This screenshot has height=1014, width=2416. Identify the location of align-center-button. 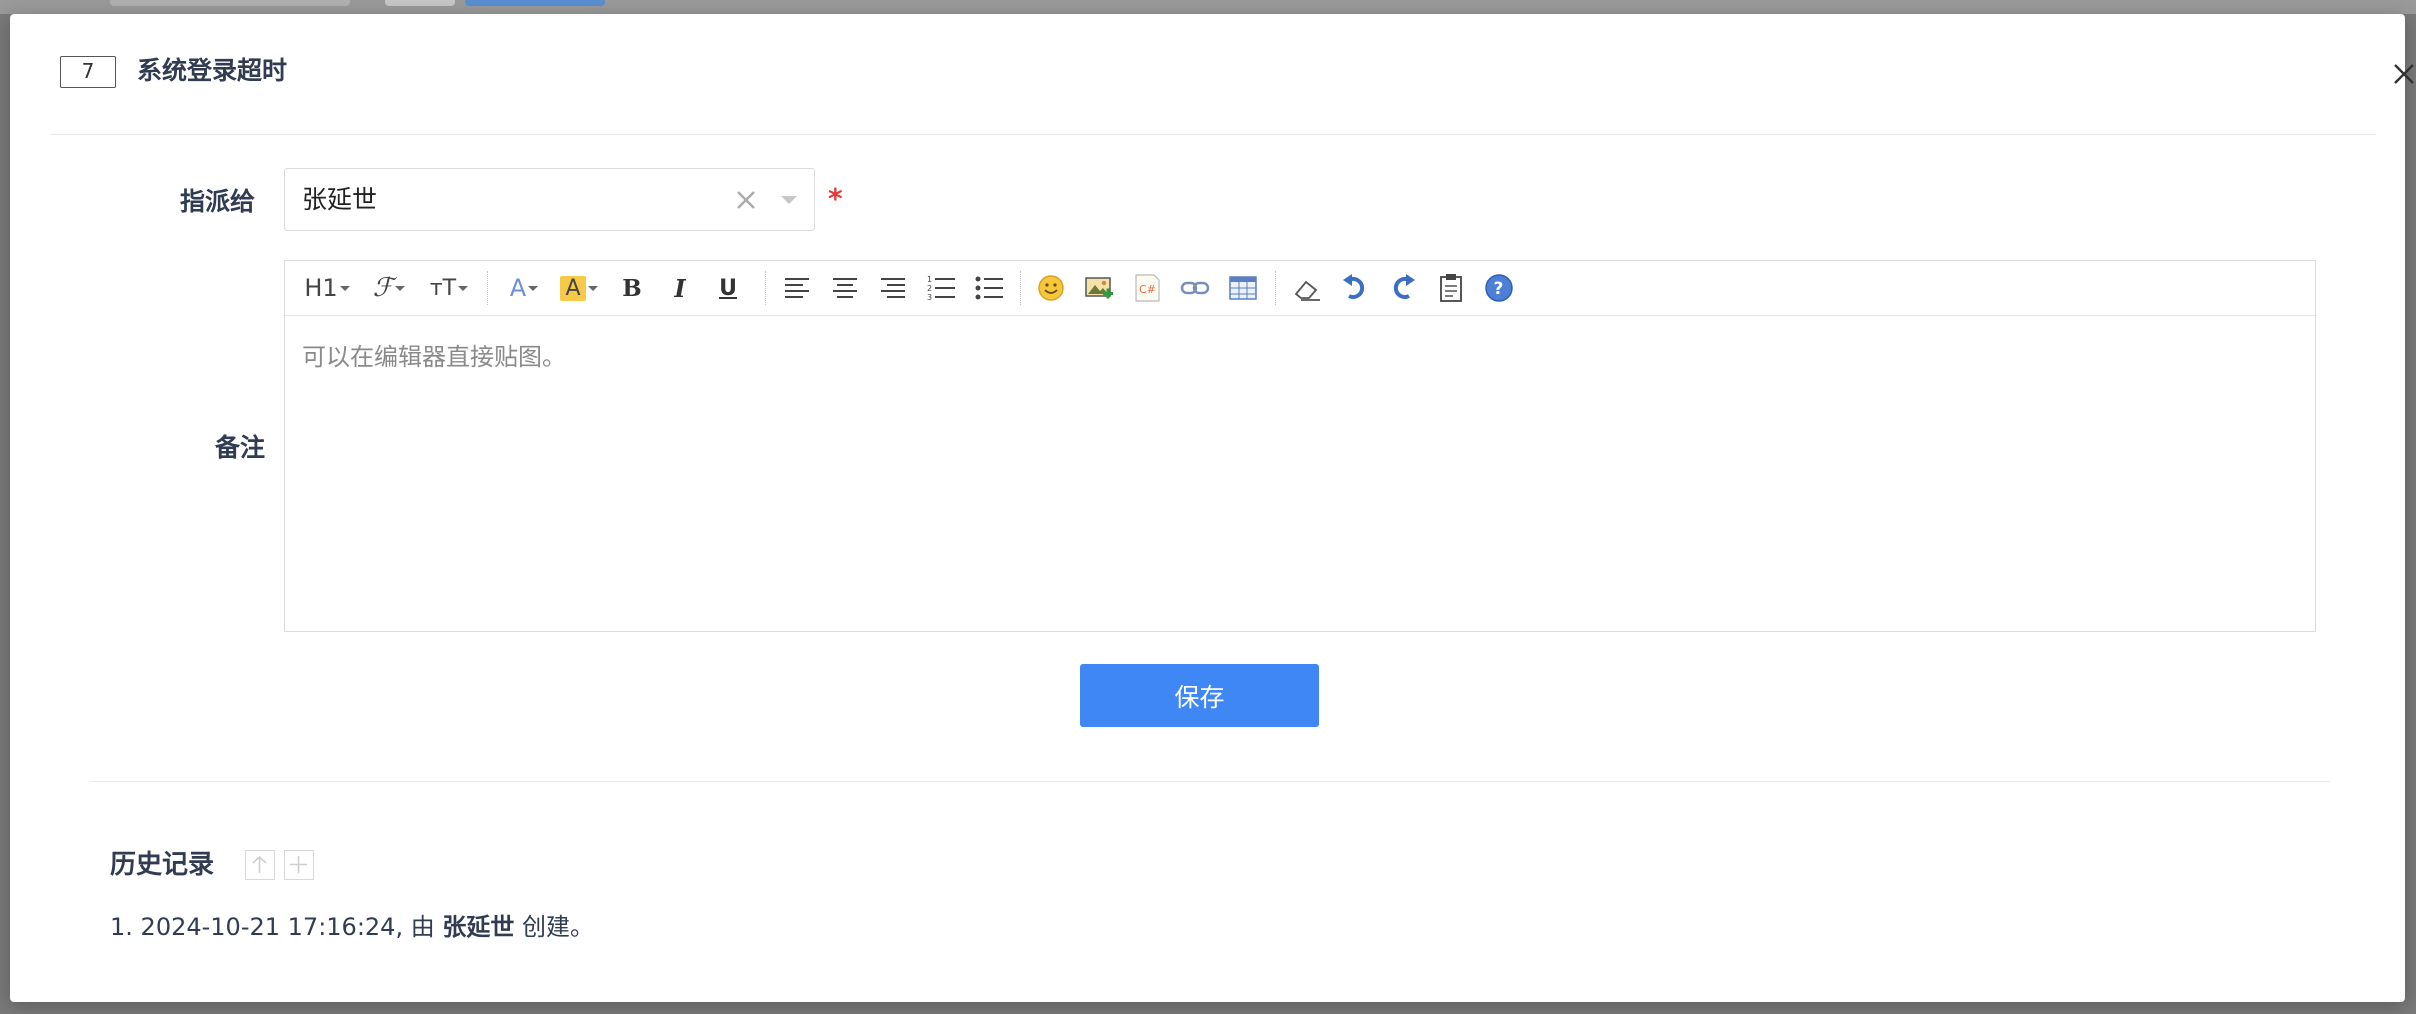
(845, 288).